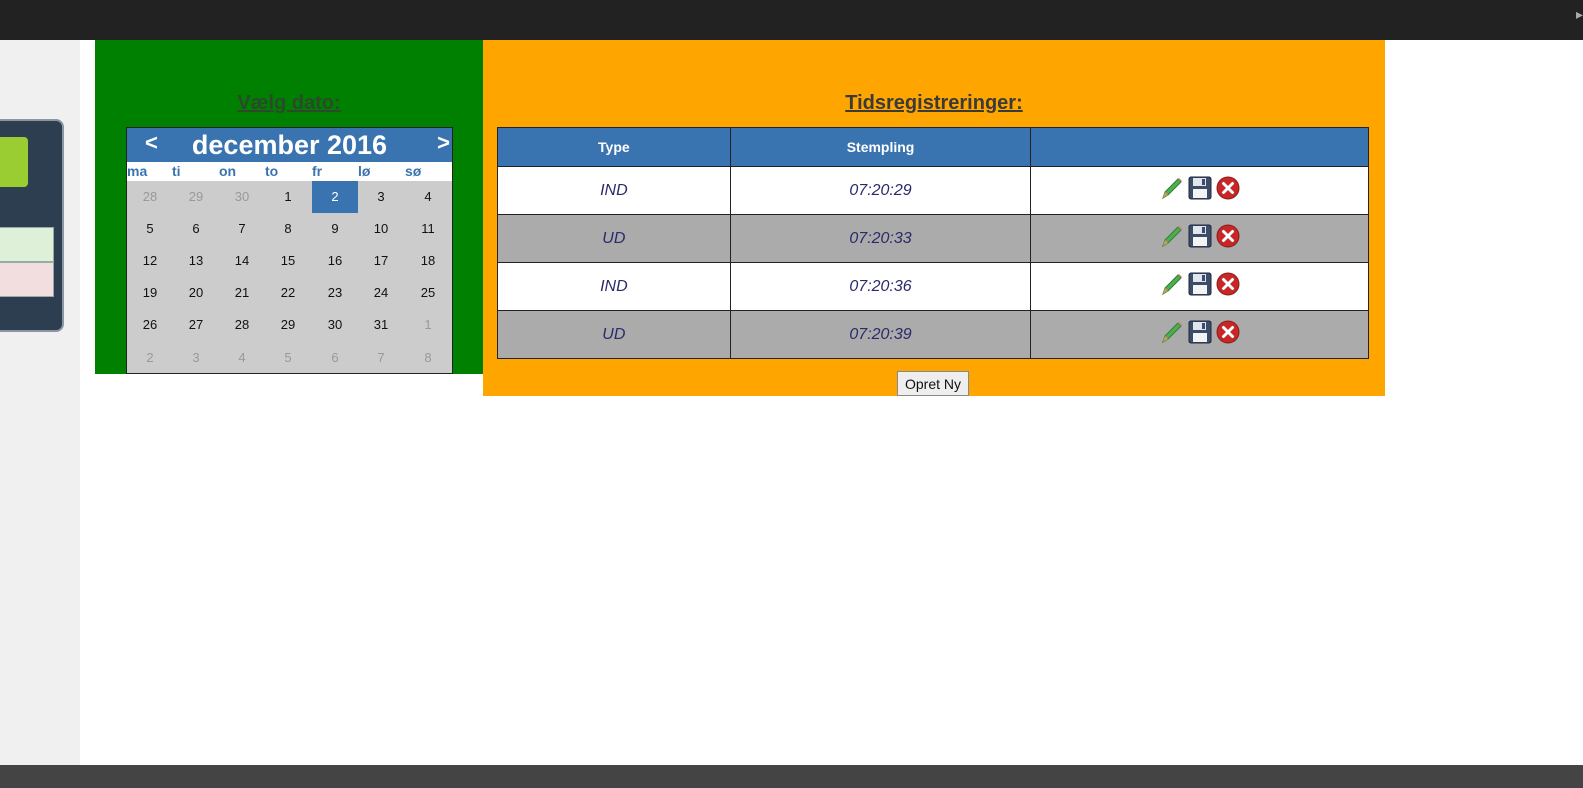  What do you see at coordinates (880, 334) in the screenshot?
I see `time-cell: 07:20:39` at bounding box center [880, 334].